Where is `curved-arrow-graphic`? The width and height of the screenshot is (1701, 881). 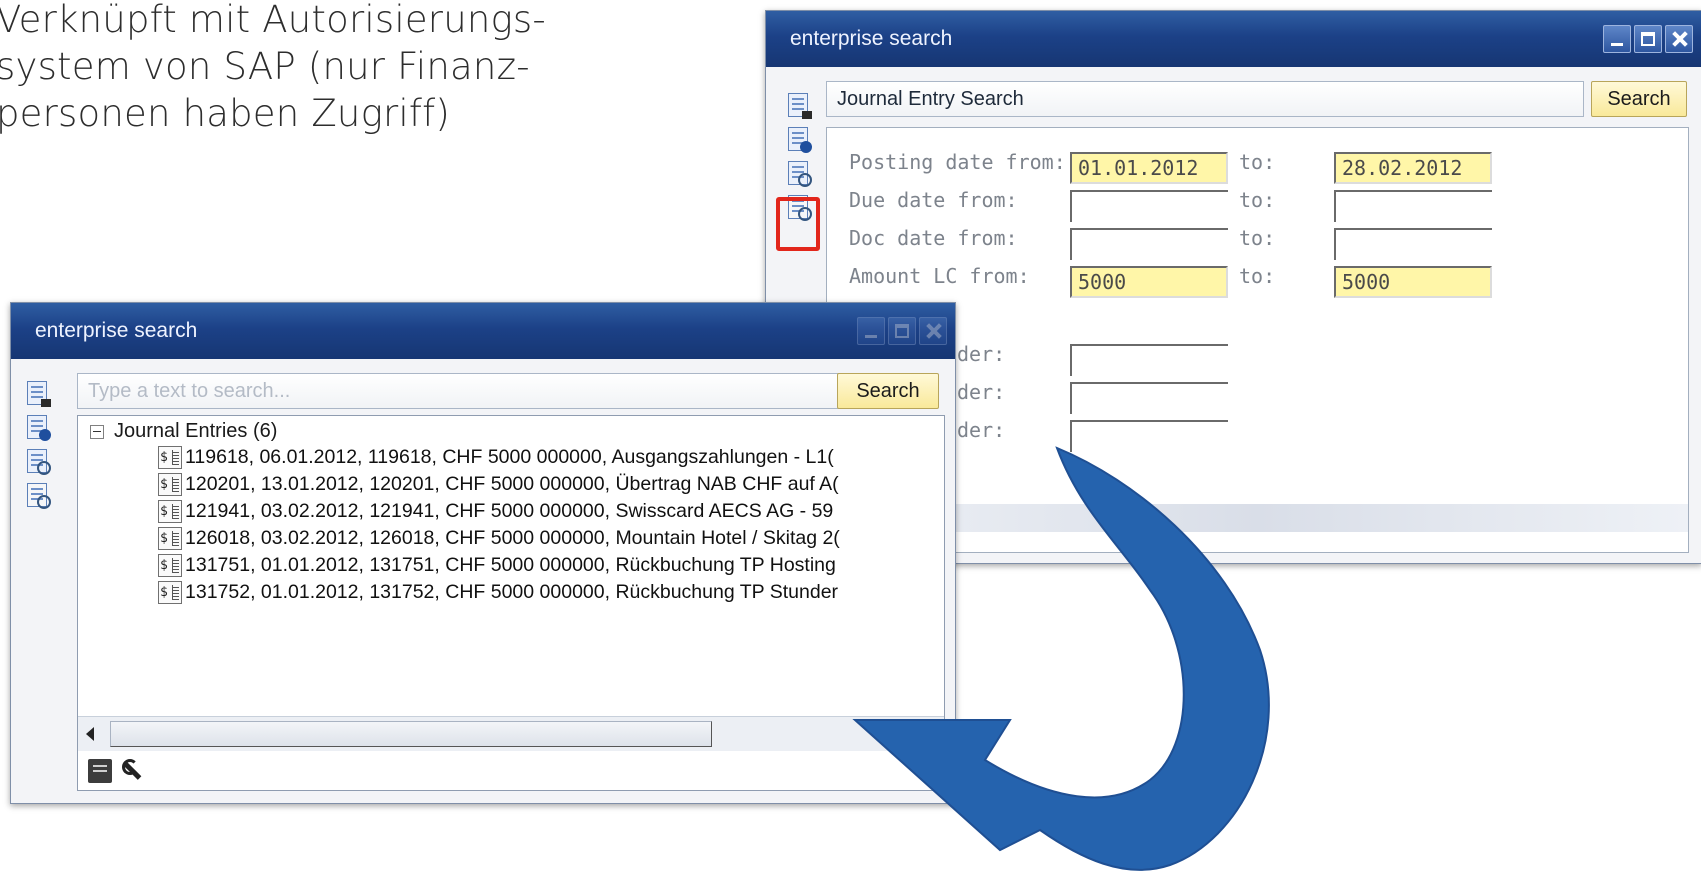 curved-arrow-graphic is located at coordinates (1061, 658).